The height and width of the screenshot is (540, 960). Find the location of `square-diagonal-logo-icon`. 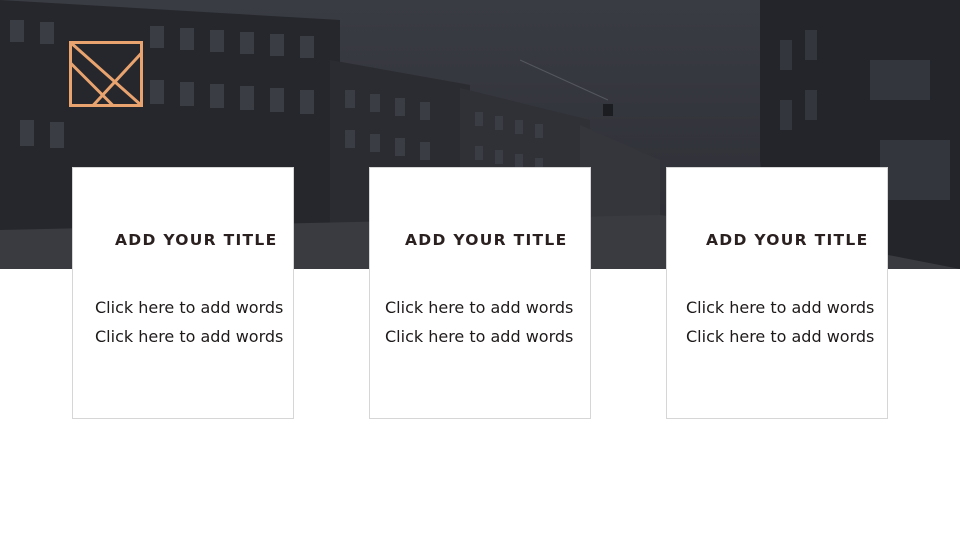

square-diagonal-logo-icon is located at coordinates (106, 74).